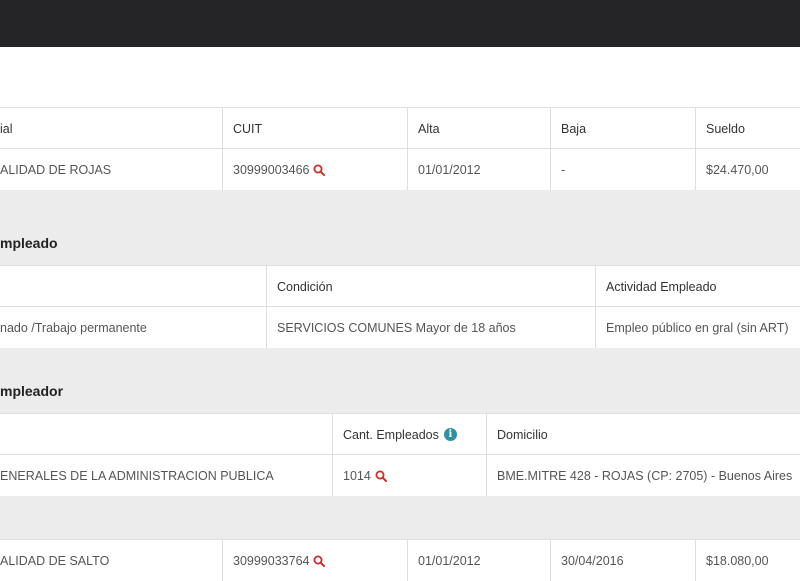  I want to click on cuit-value: 30999003466, so click(271, 169).